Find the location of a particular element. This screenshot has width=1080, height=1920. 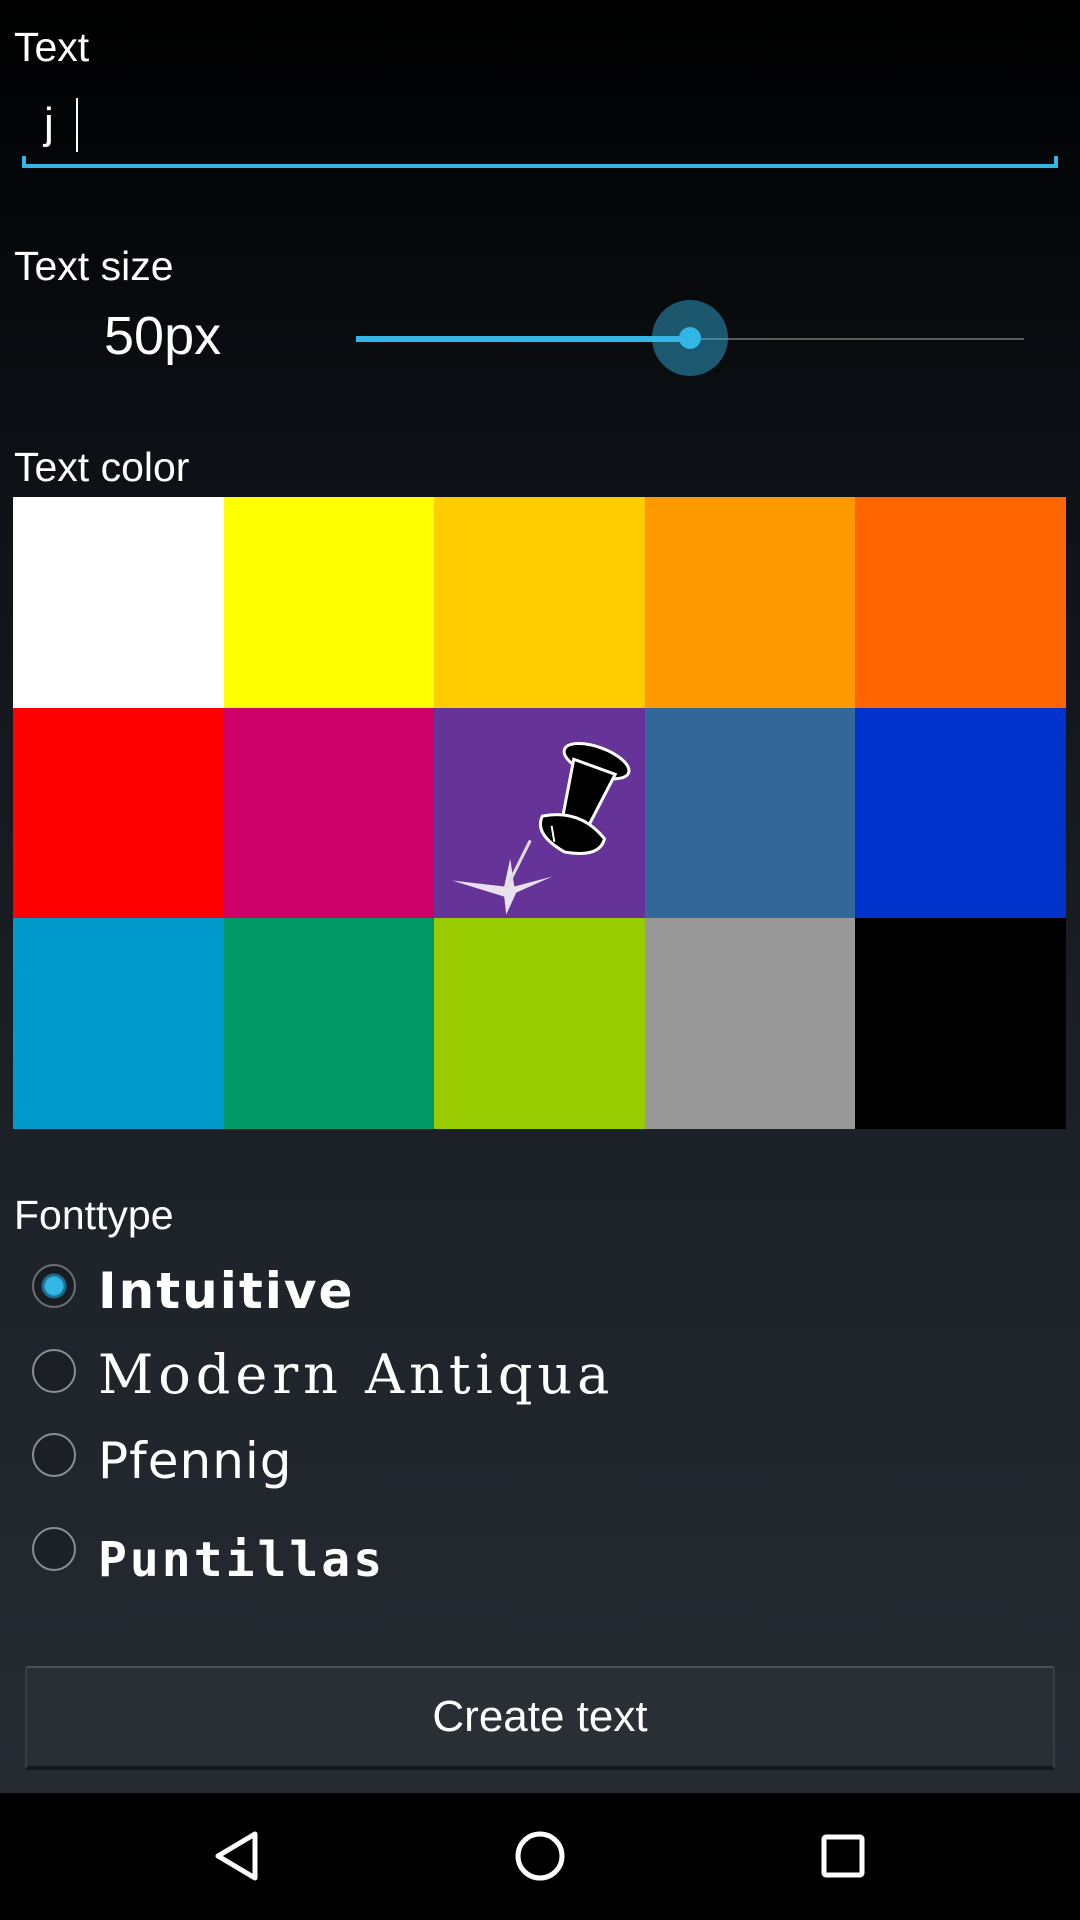

color-swatch-blue is located at coordinates (960, 813).